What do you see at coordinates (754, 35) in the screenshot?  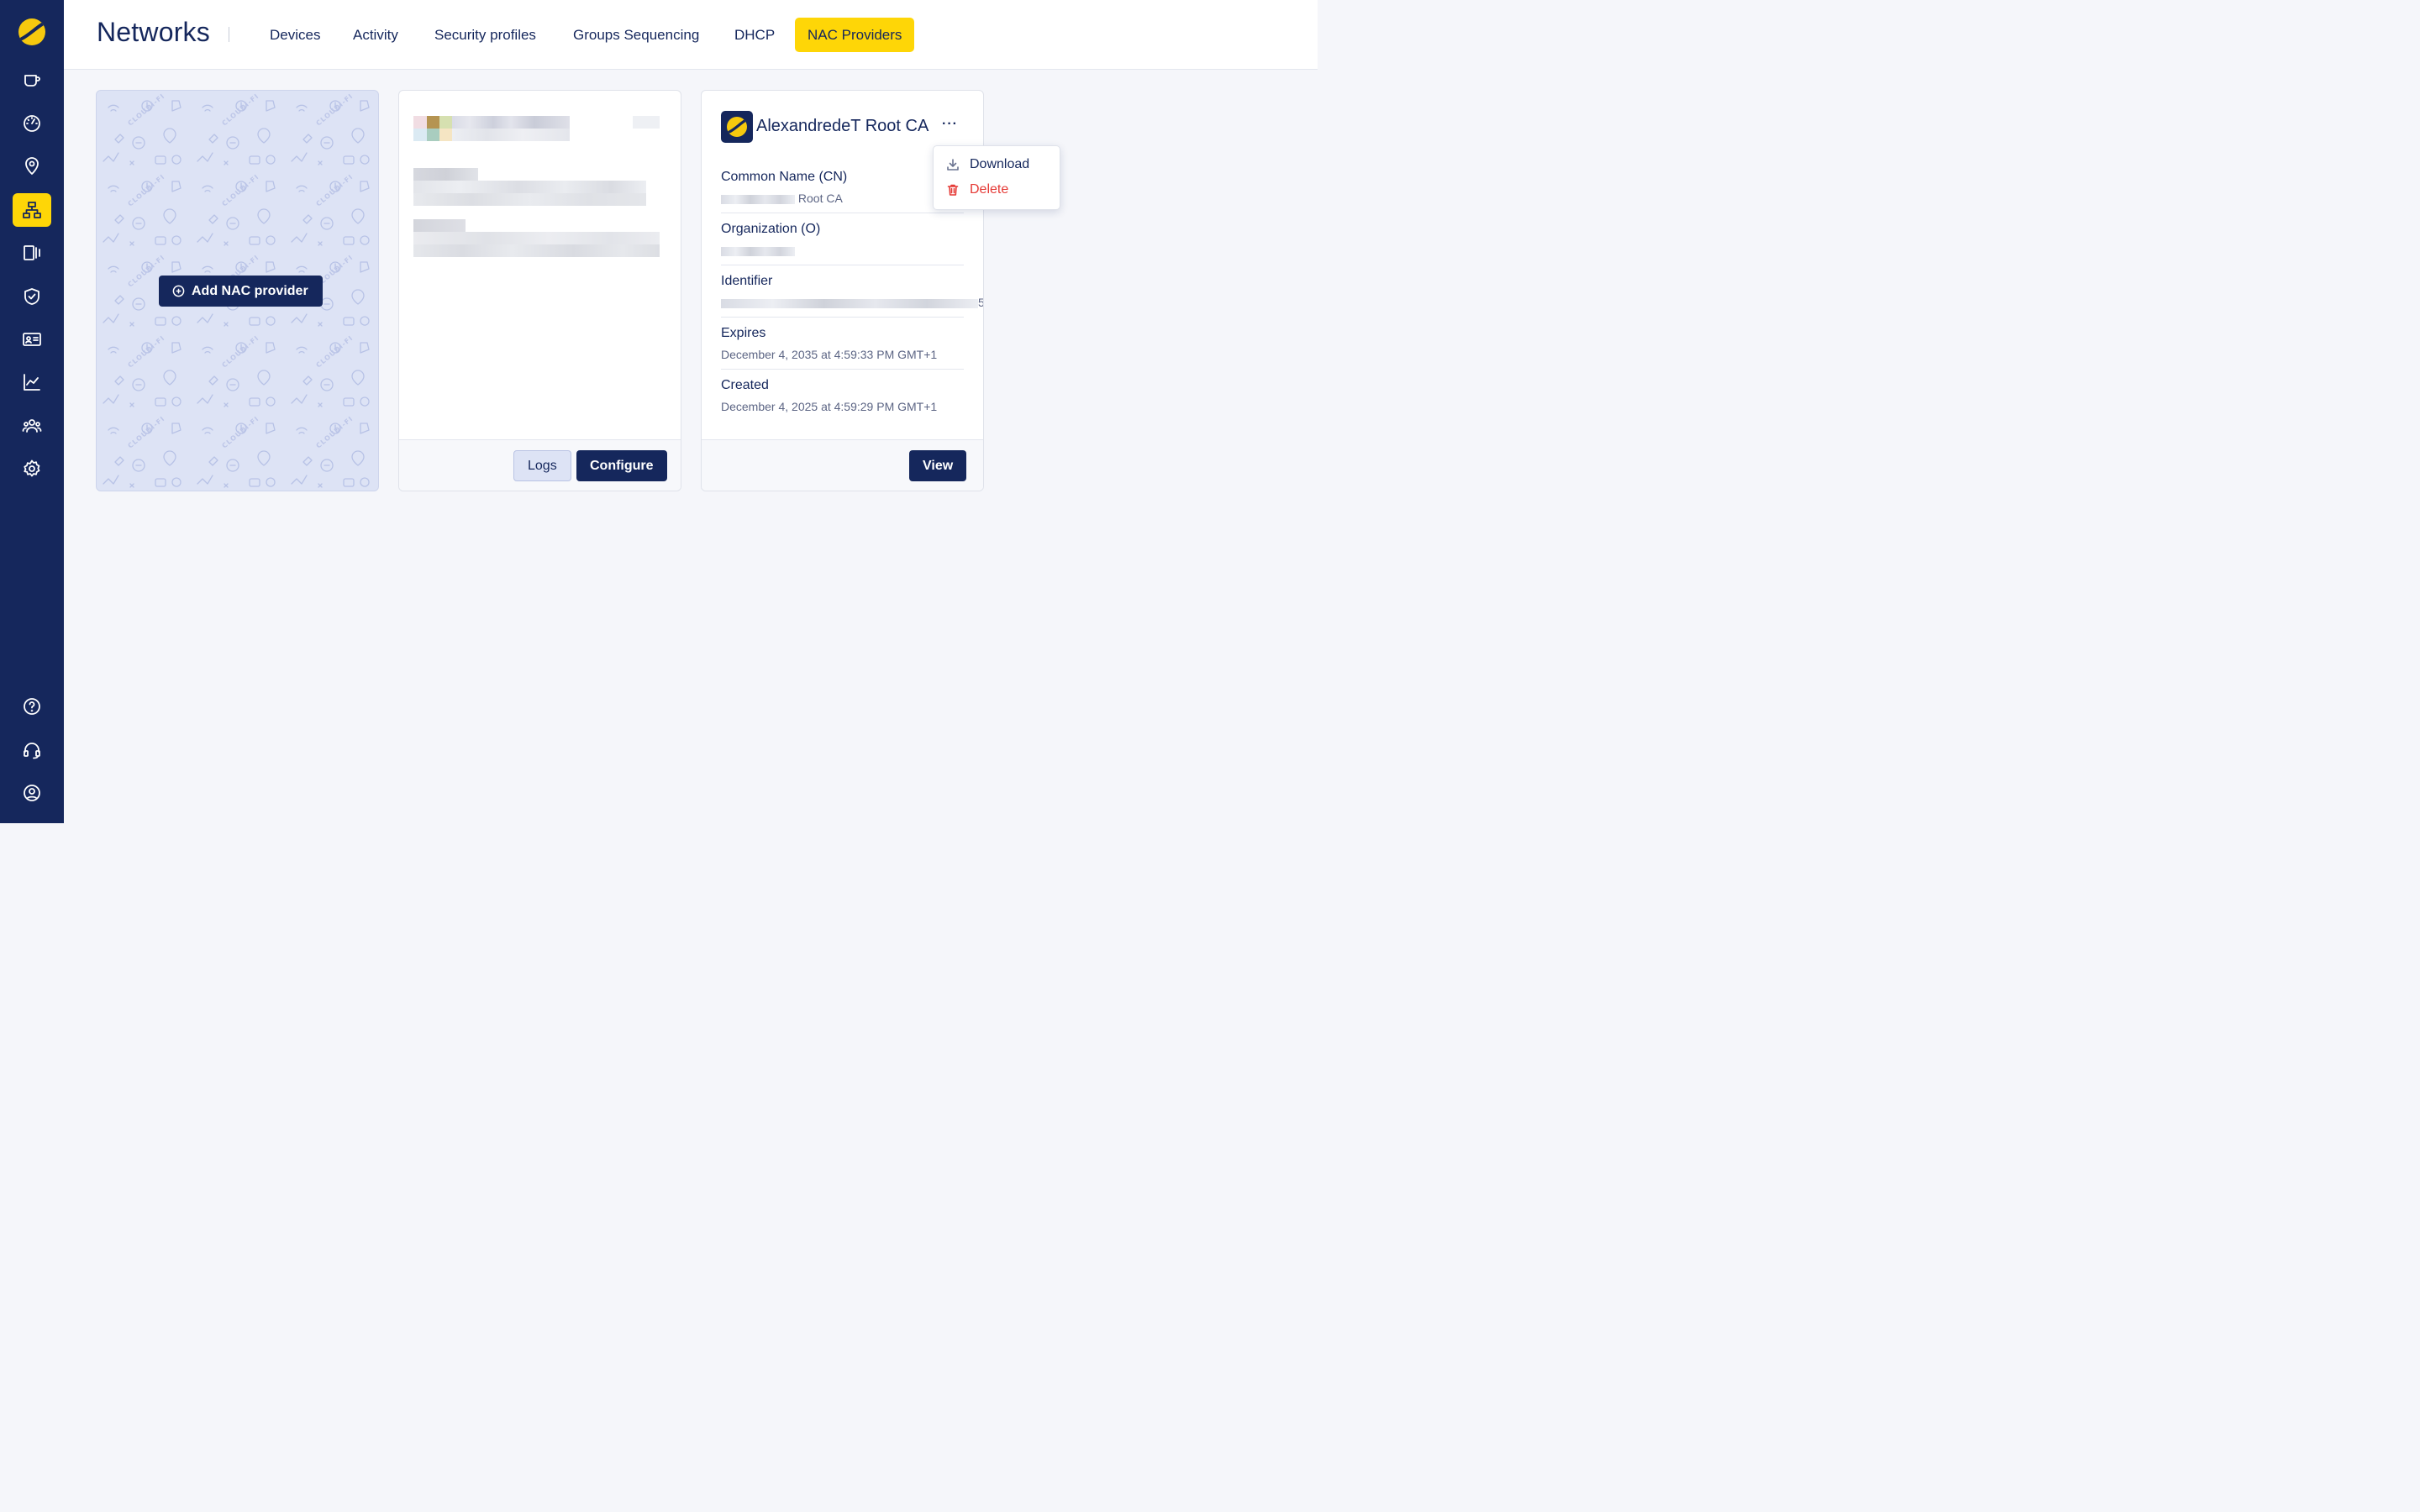 I see `tab-dhcp: DHCP` at bounding box center [754, 35].